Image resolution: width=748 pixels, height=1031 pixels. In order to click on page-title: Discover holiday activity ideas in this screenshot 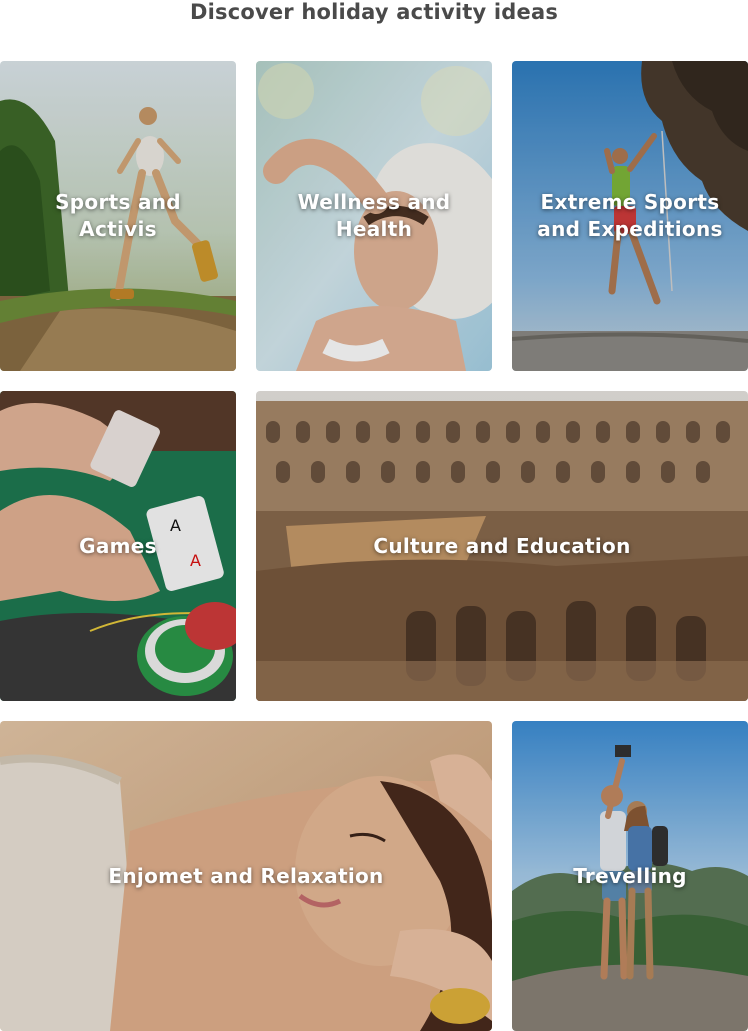, I will do `click(374, 12)`.